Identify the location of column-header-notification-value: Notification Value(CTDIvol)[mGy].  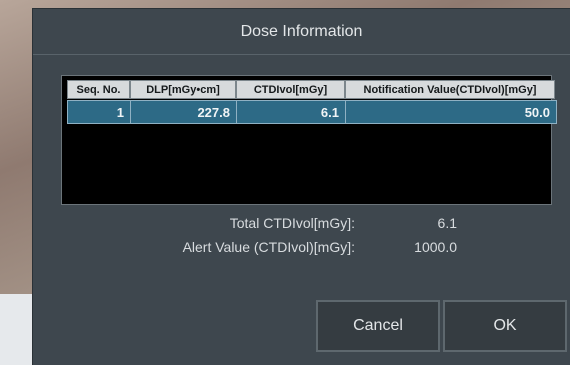
(450, 89).